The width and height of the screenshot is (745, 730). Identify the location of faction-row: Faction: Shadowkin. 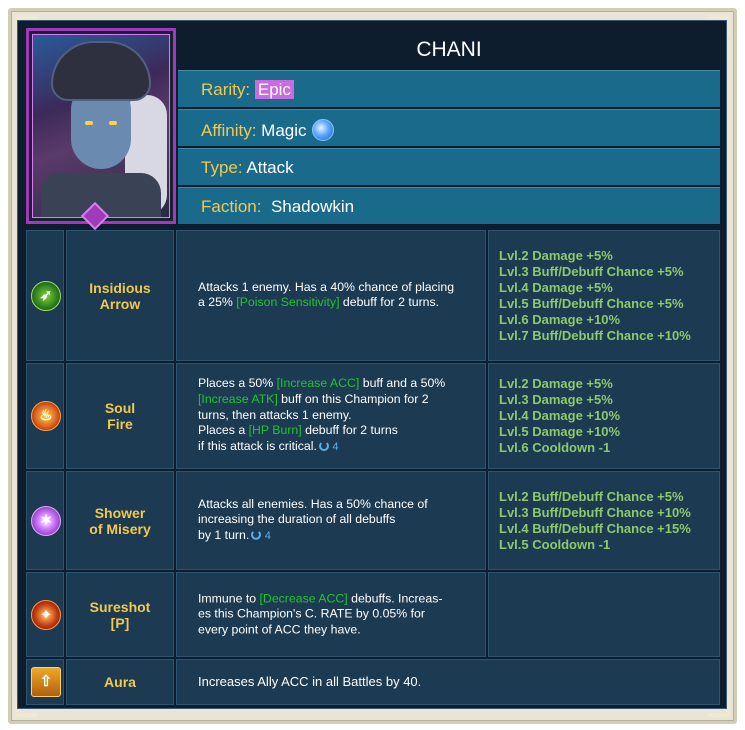
(449, 205).